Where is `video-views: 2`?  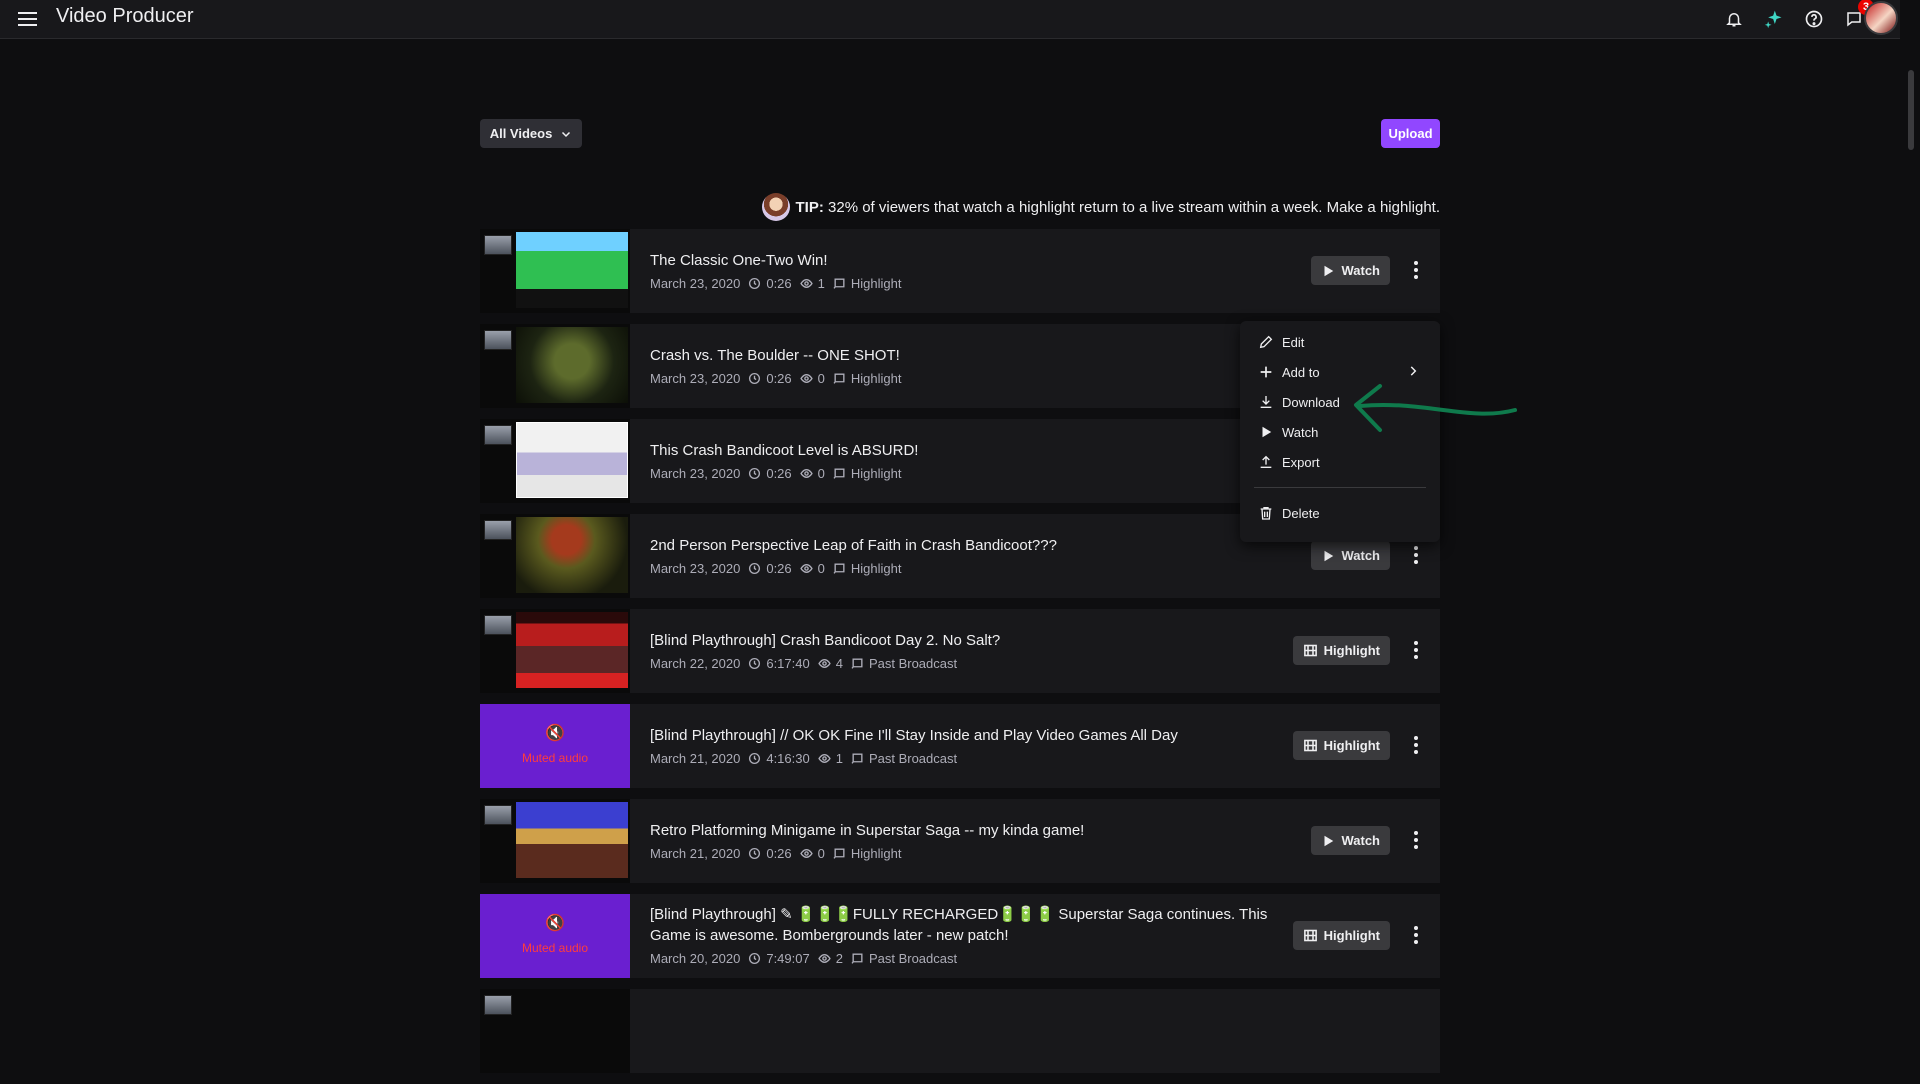
video-views: 2 is located at coordinates (839, 958).